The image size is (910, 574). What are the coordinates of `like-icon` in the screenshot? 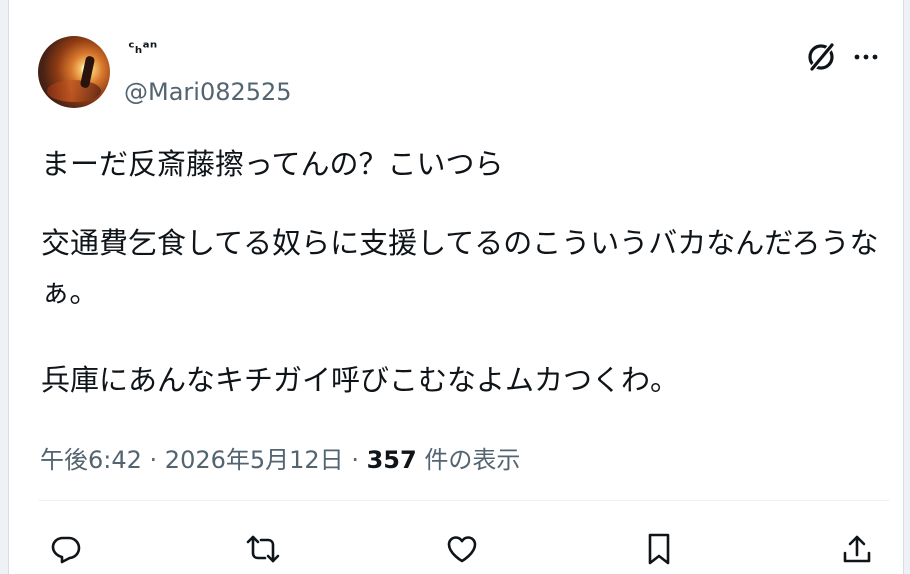 It's located at (462, 549).